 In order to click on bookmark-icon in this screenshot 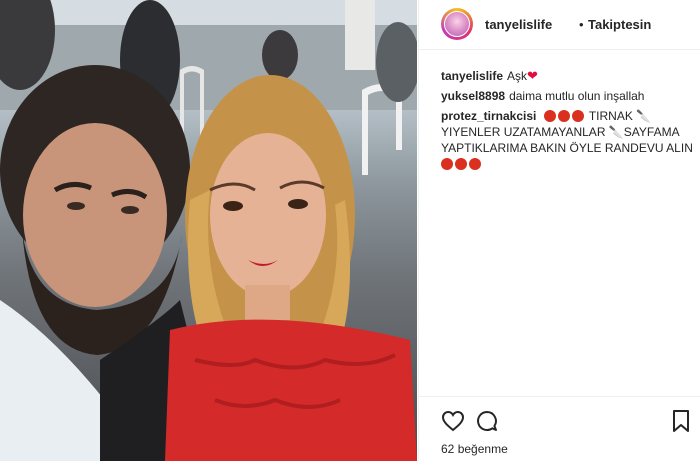, I will do `click(681, 421)`.